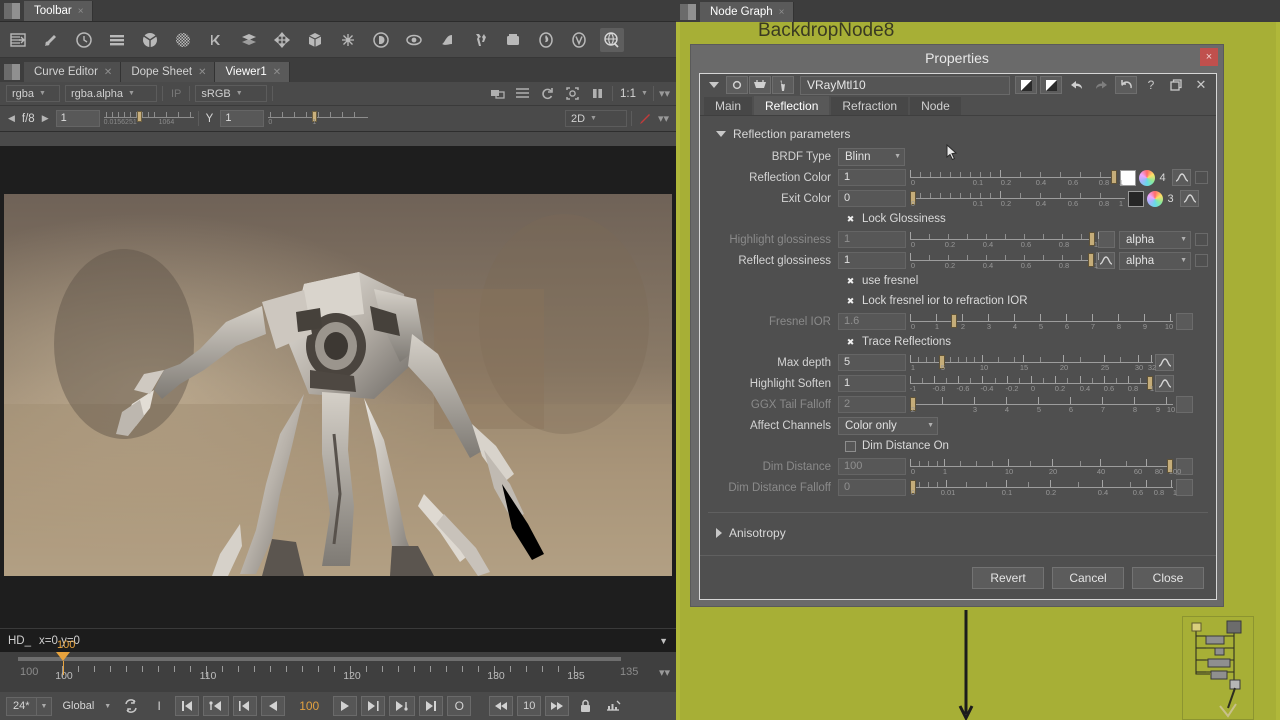 The image size is (1280, 720). I want to click on gain-slider: 0.0156251 1064, so click(148, 119).